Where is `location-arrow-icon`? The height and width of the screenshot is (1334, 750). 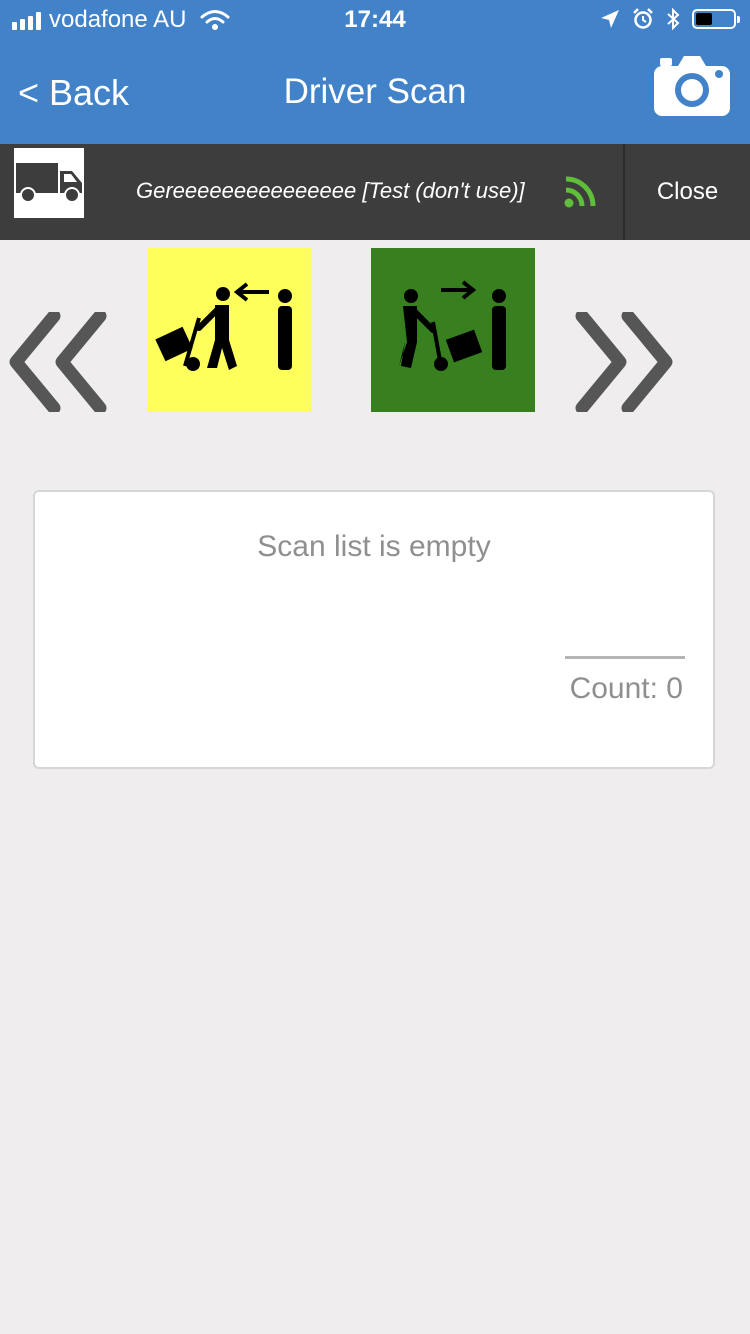 location-arrow-icon is located at coordinates (610, 19).